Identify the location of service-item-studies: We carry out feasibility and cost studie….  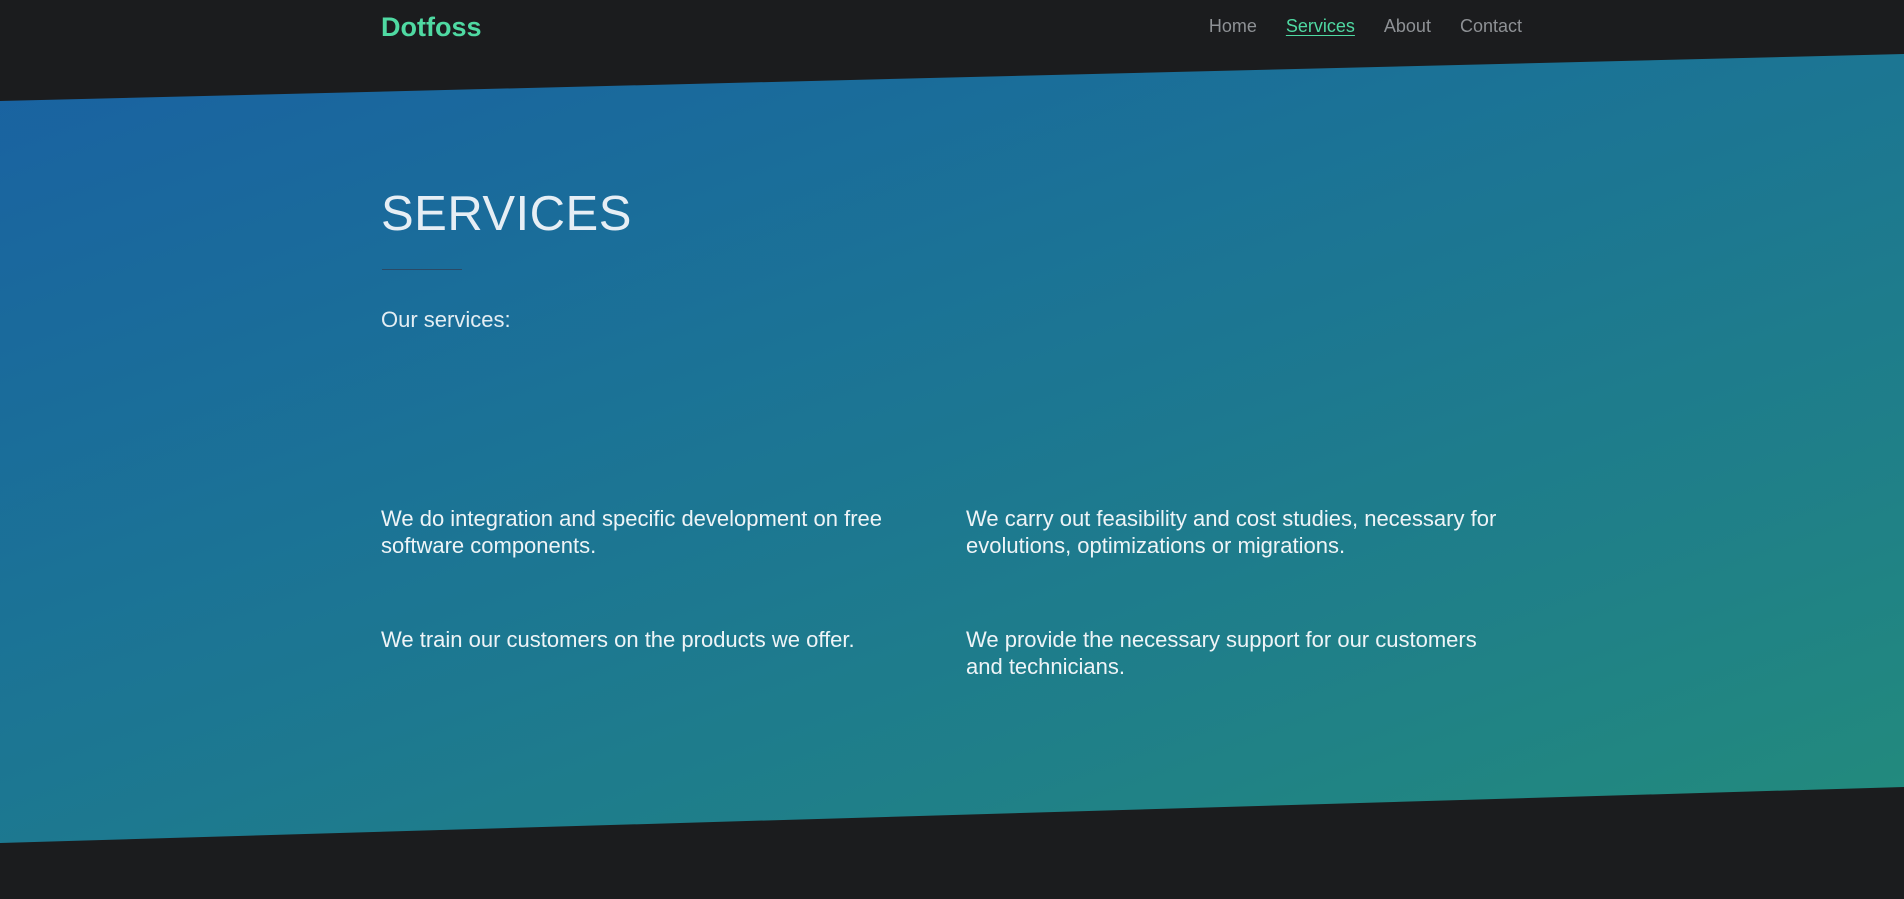
(1231, 532).